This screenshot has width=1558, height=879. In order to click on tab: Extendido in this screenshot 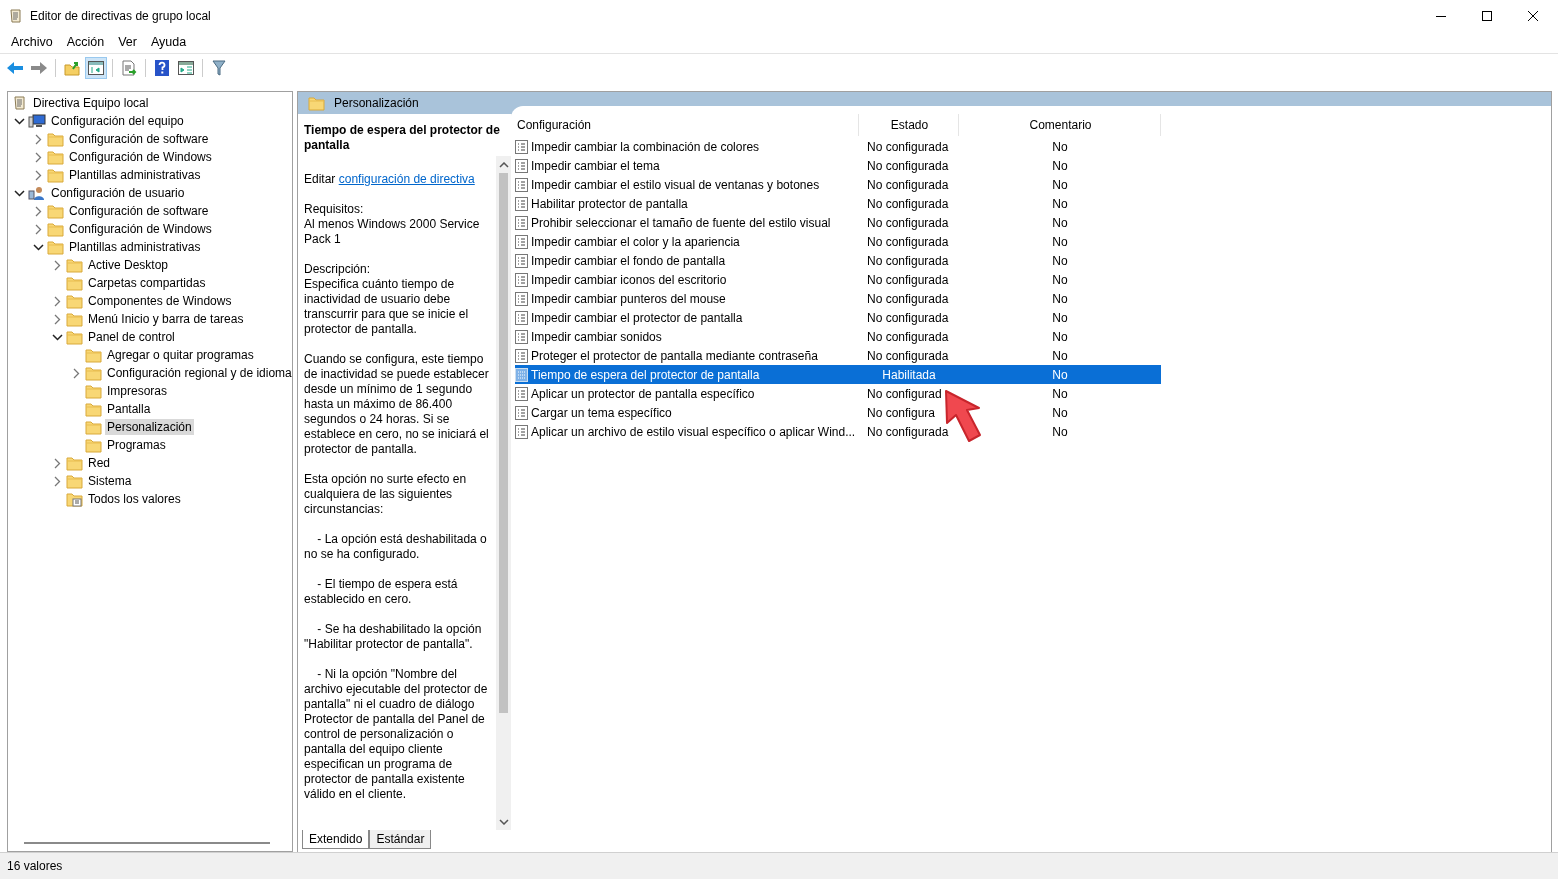, I will do `click(336, 839)`.